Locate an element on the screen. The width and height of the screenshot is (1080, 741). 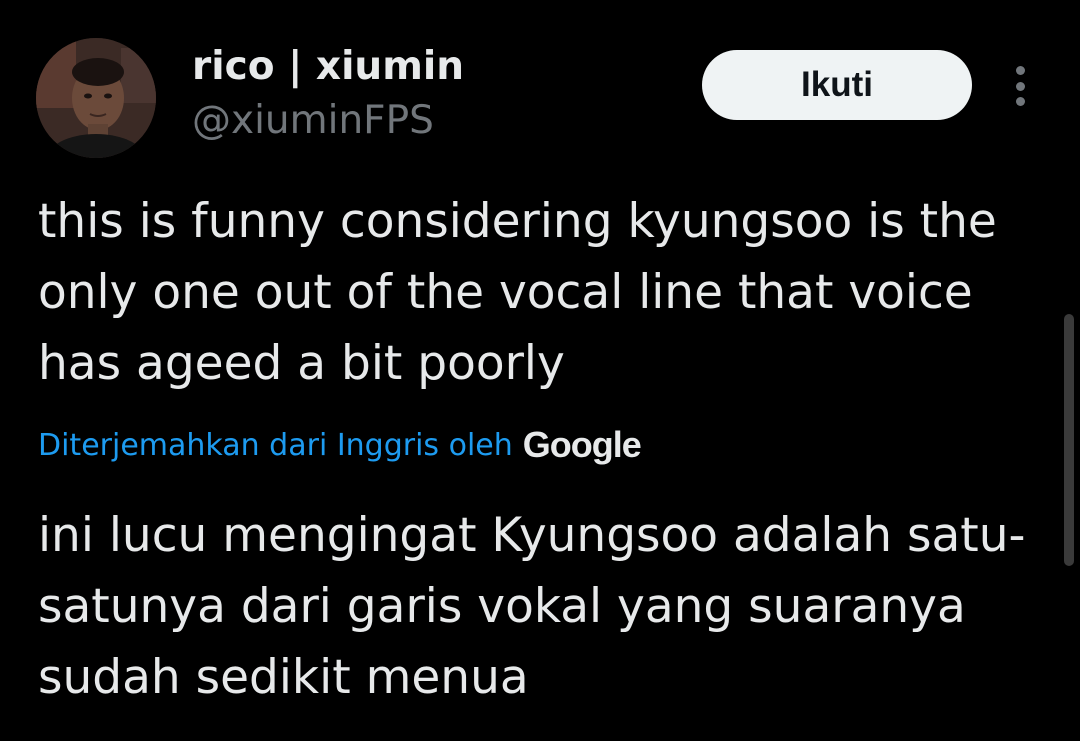
display-name: rico | xiumin is located at coordinates (328, 66).